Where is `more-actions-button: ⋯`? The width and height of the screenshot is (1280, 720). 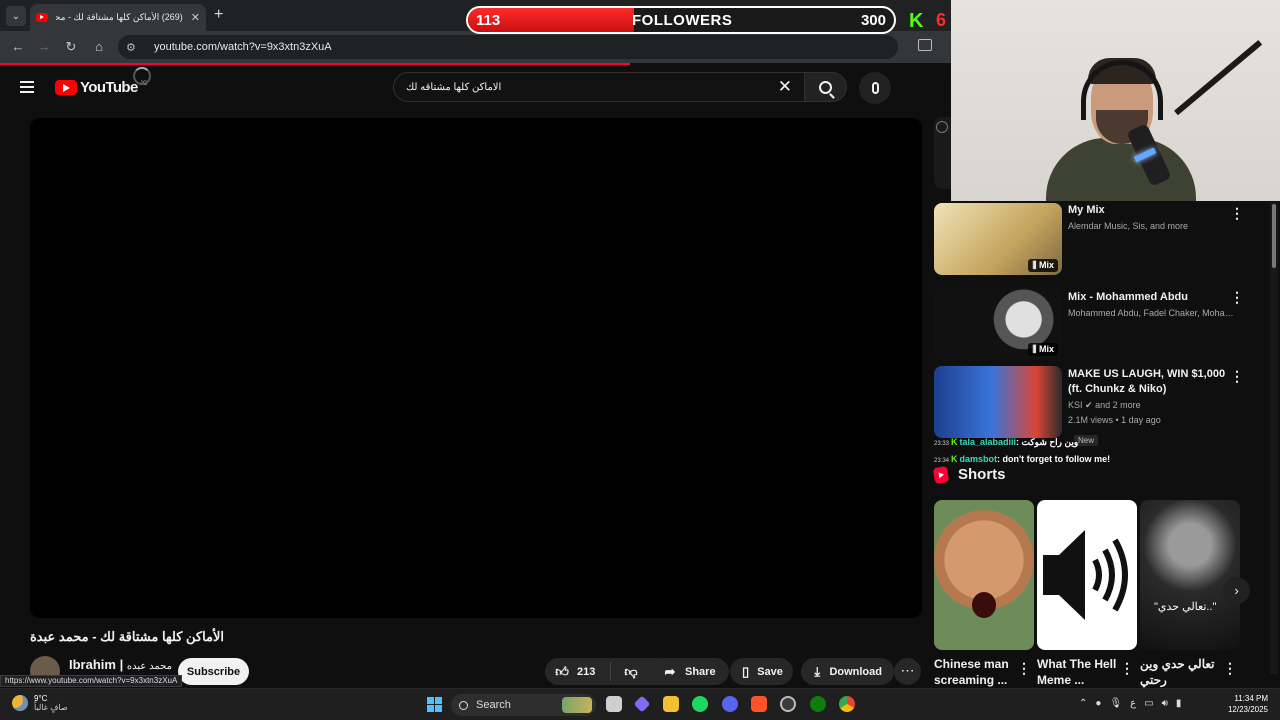
more-actions-button: ⋯ is located at coordinates (907, 671).